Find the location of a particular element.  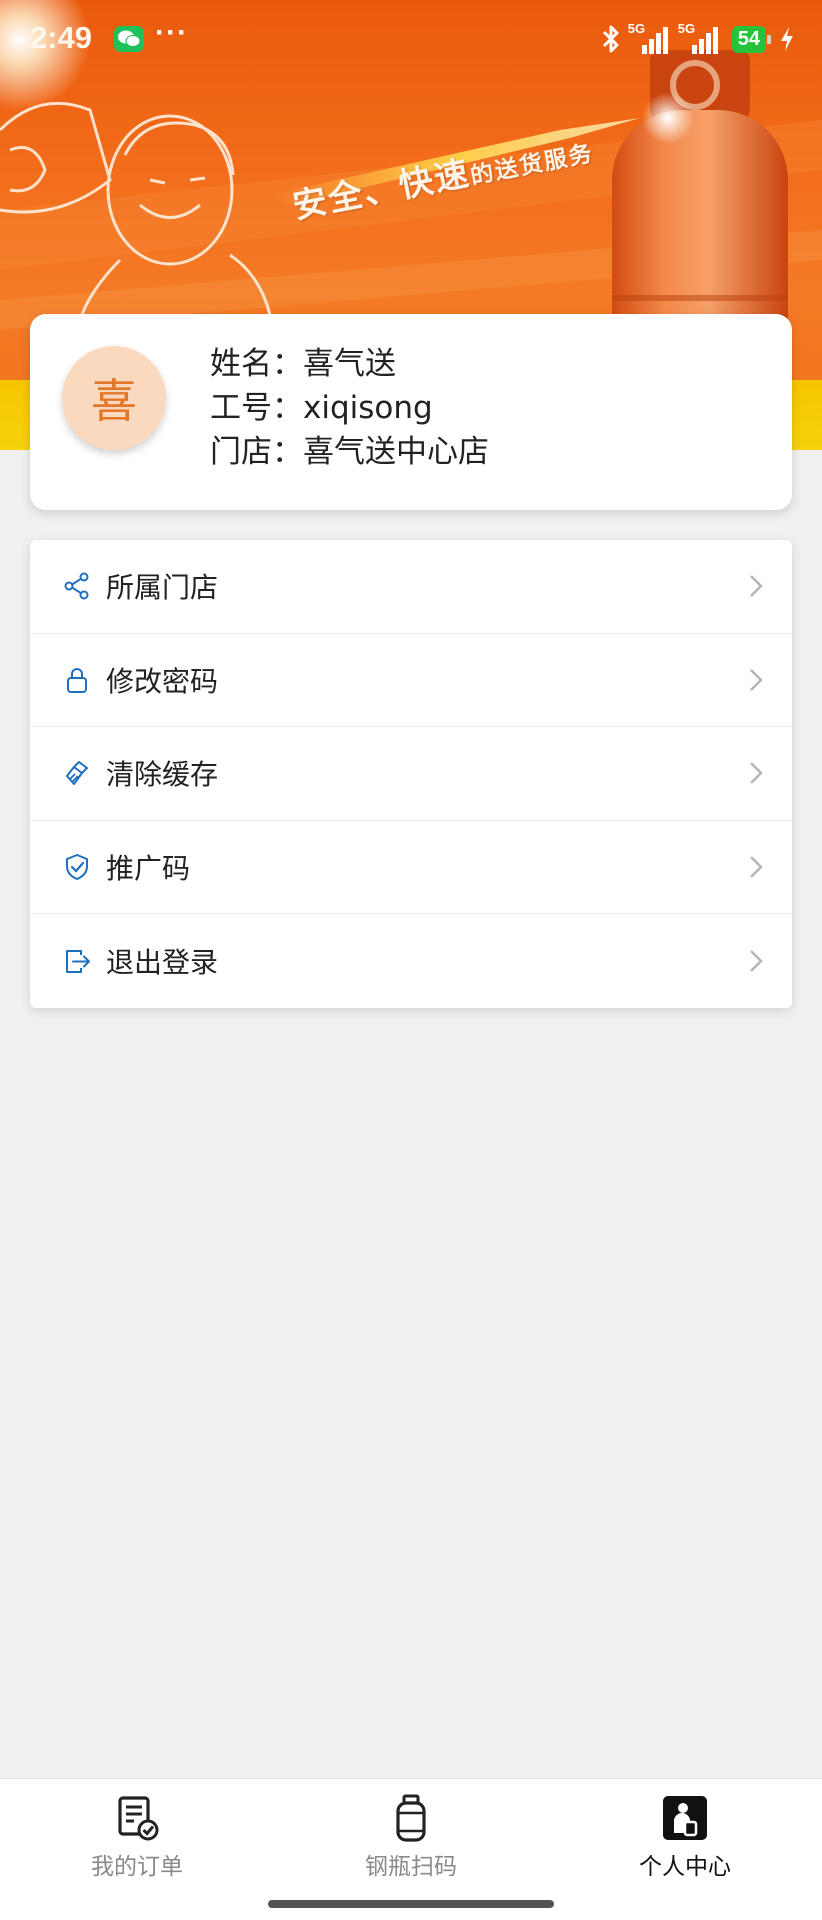

more-dots-icon: ··· is located at coordinates (171, 32).